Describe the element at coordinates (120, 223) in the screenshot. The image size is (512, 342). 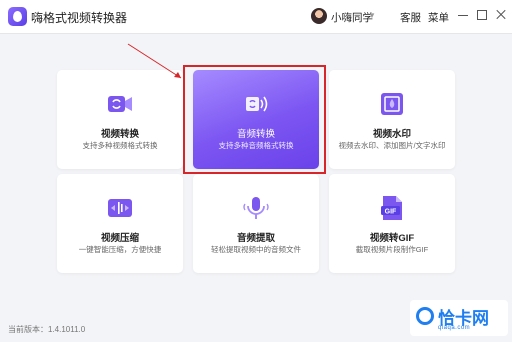
I see `card-video-compress: 视频压缩 一键智能压缩，方便快捷` at that location.